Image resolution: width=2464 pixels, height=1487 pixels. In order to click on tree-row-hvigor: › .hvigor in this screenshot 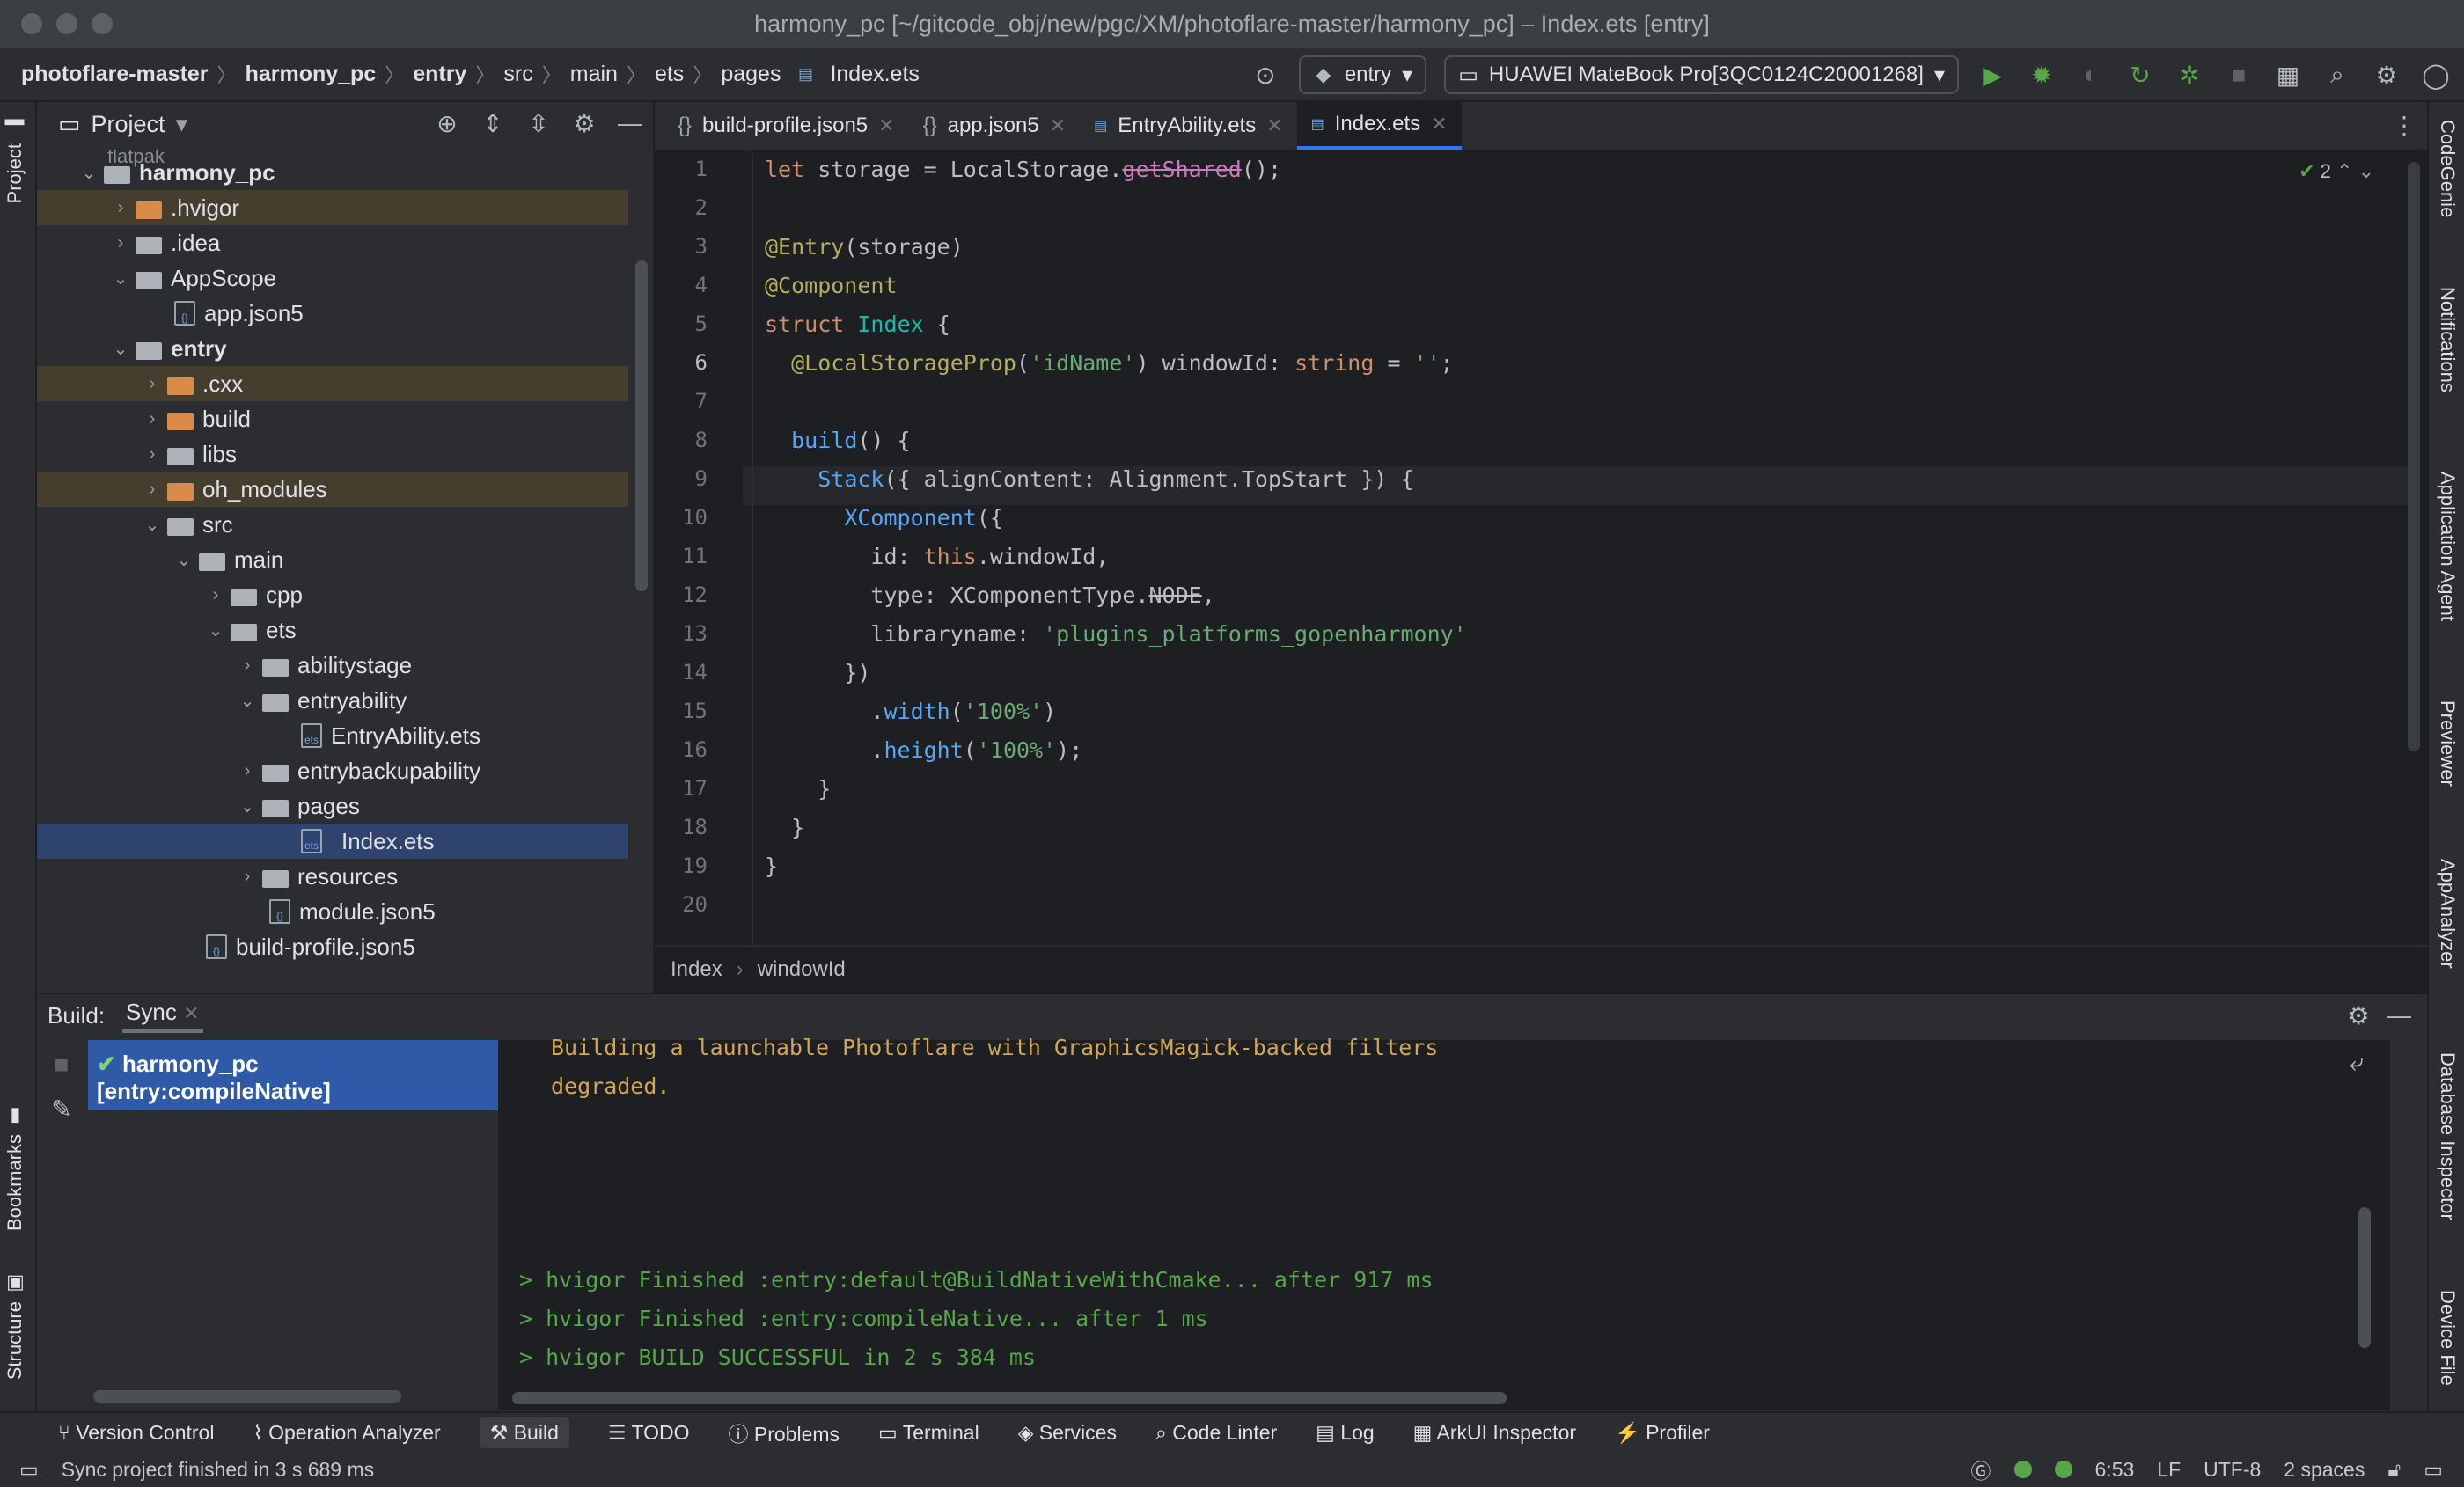, I will do `click(333, 207)`.